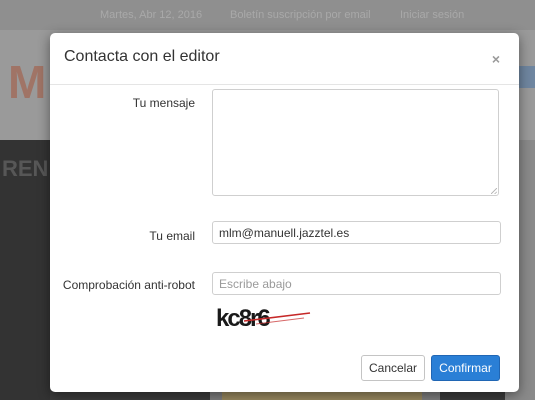  What do you see at coordinates (263, 318) in the screenshot?
I see `captcha-image: kc8r6` at bounding box center [263, 318].